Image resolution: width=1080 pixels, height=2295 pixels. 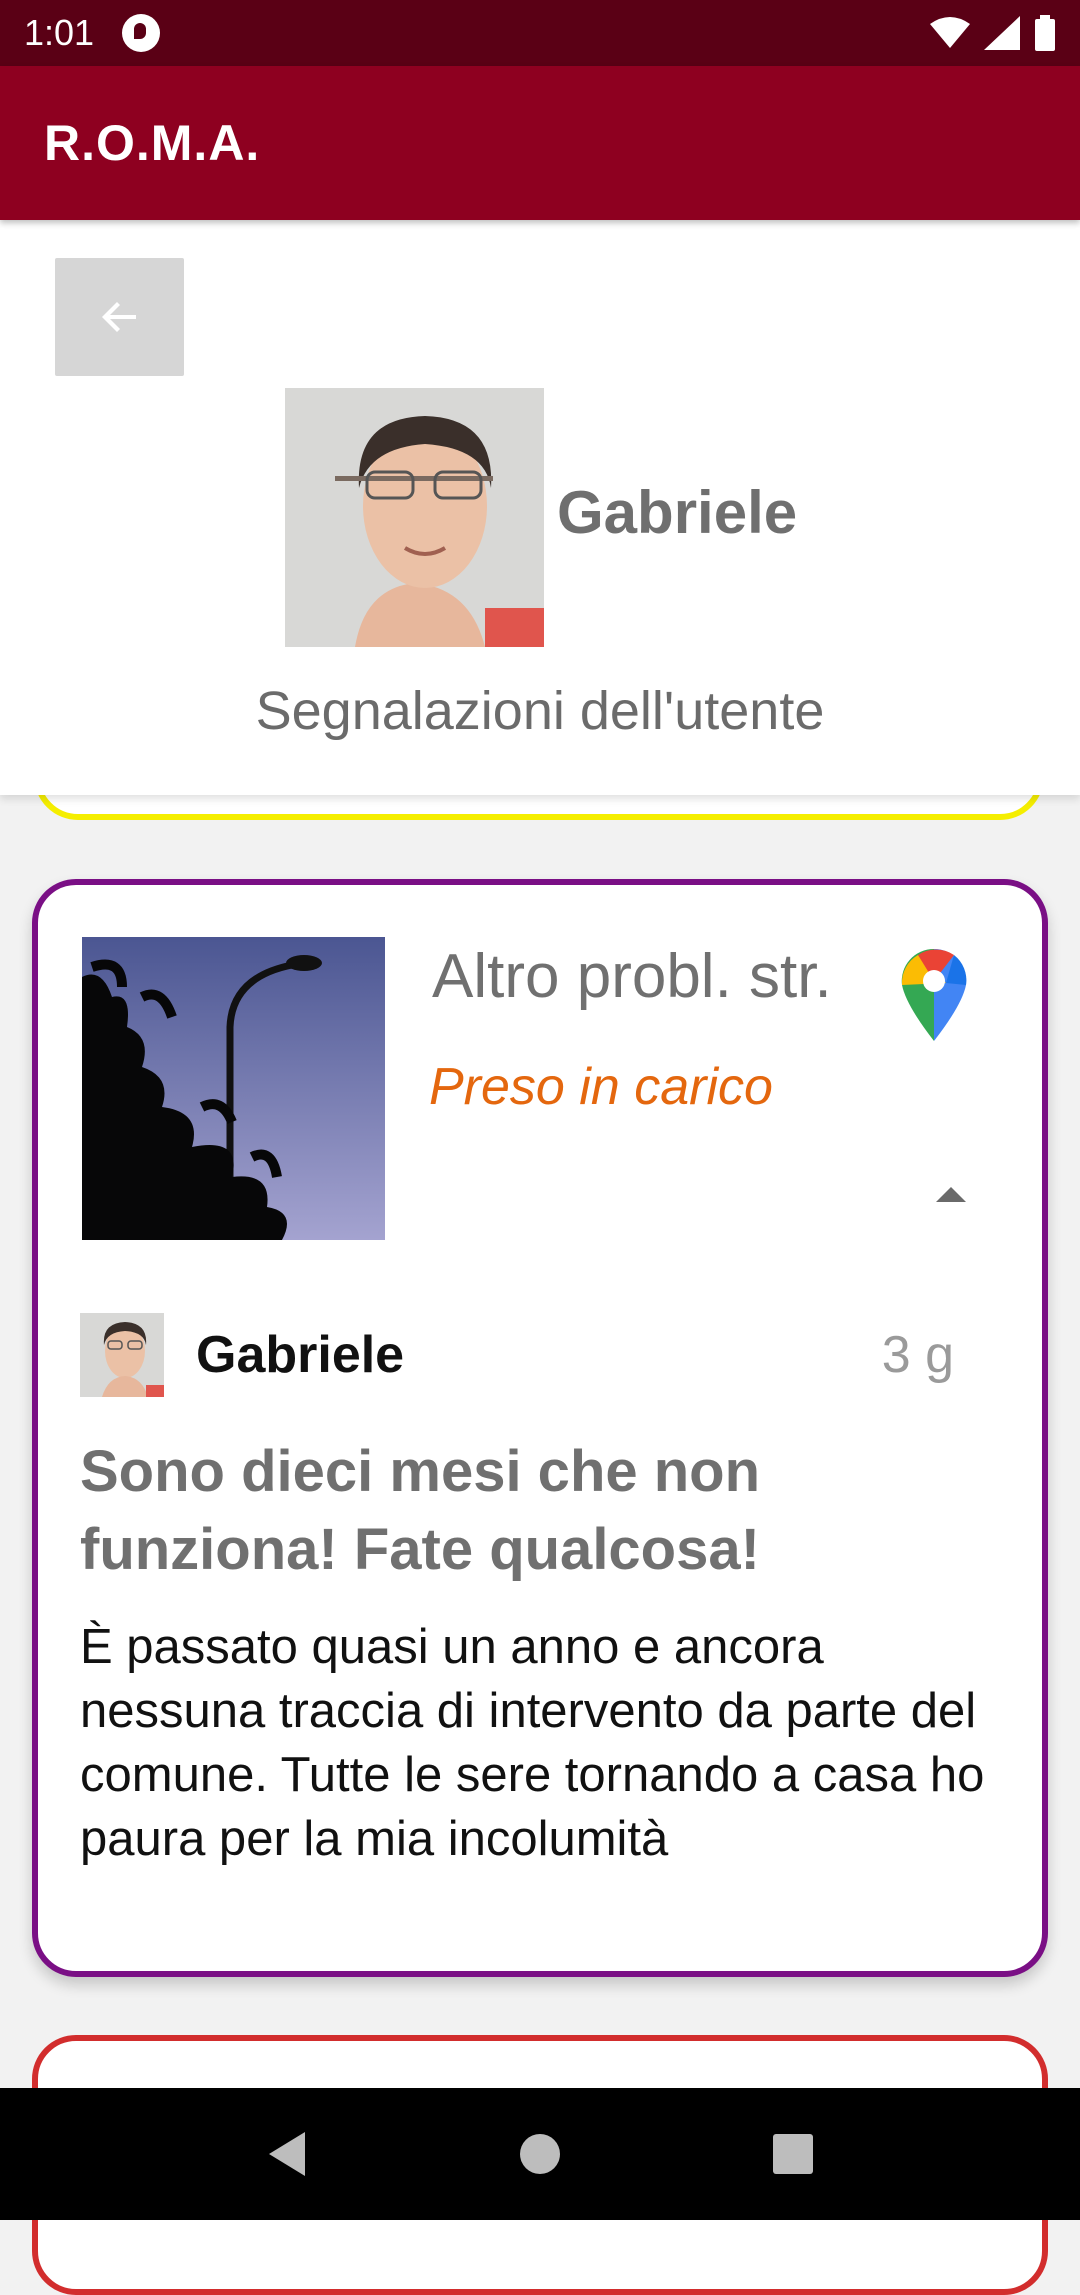 I want to click on battery-icon, so click(x=1045, y=33).